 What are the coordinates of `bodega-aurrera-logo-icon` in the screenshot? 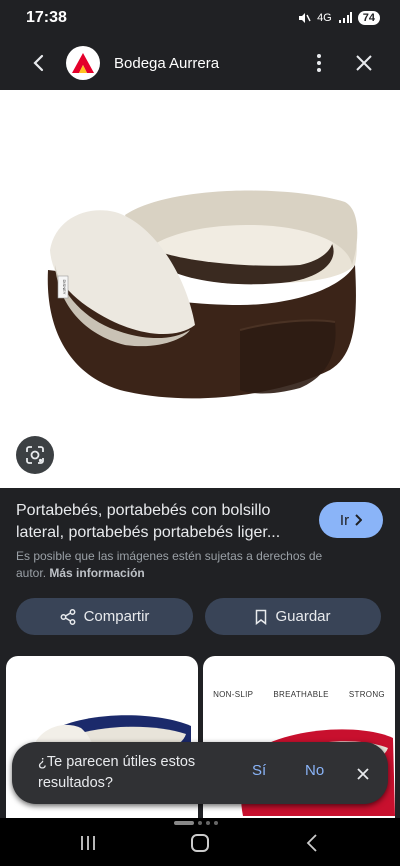 It's located at (83, 63).